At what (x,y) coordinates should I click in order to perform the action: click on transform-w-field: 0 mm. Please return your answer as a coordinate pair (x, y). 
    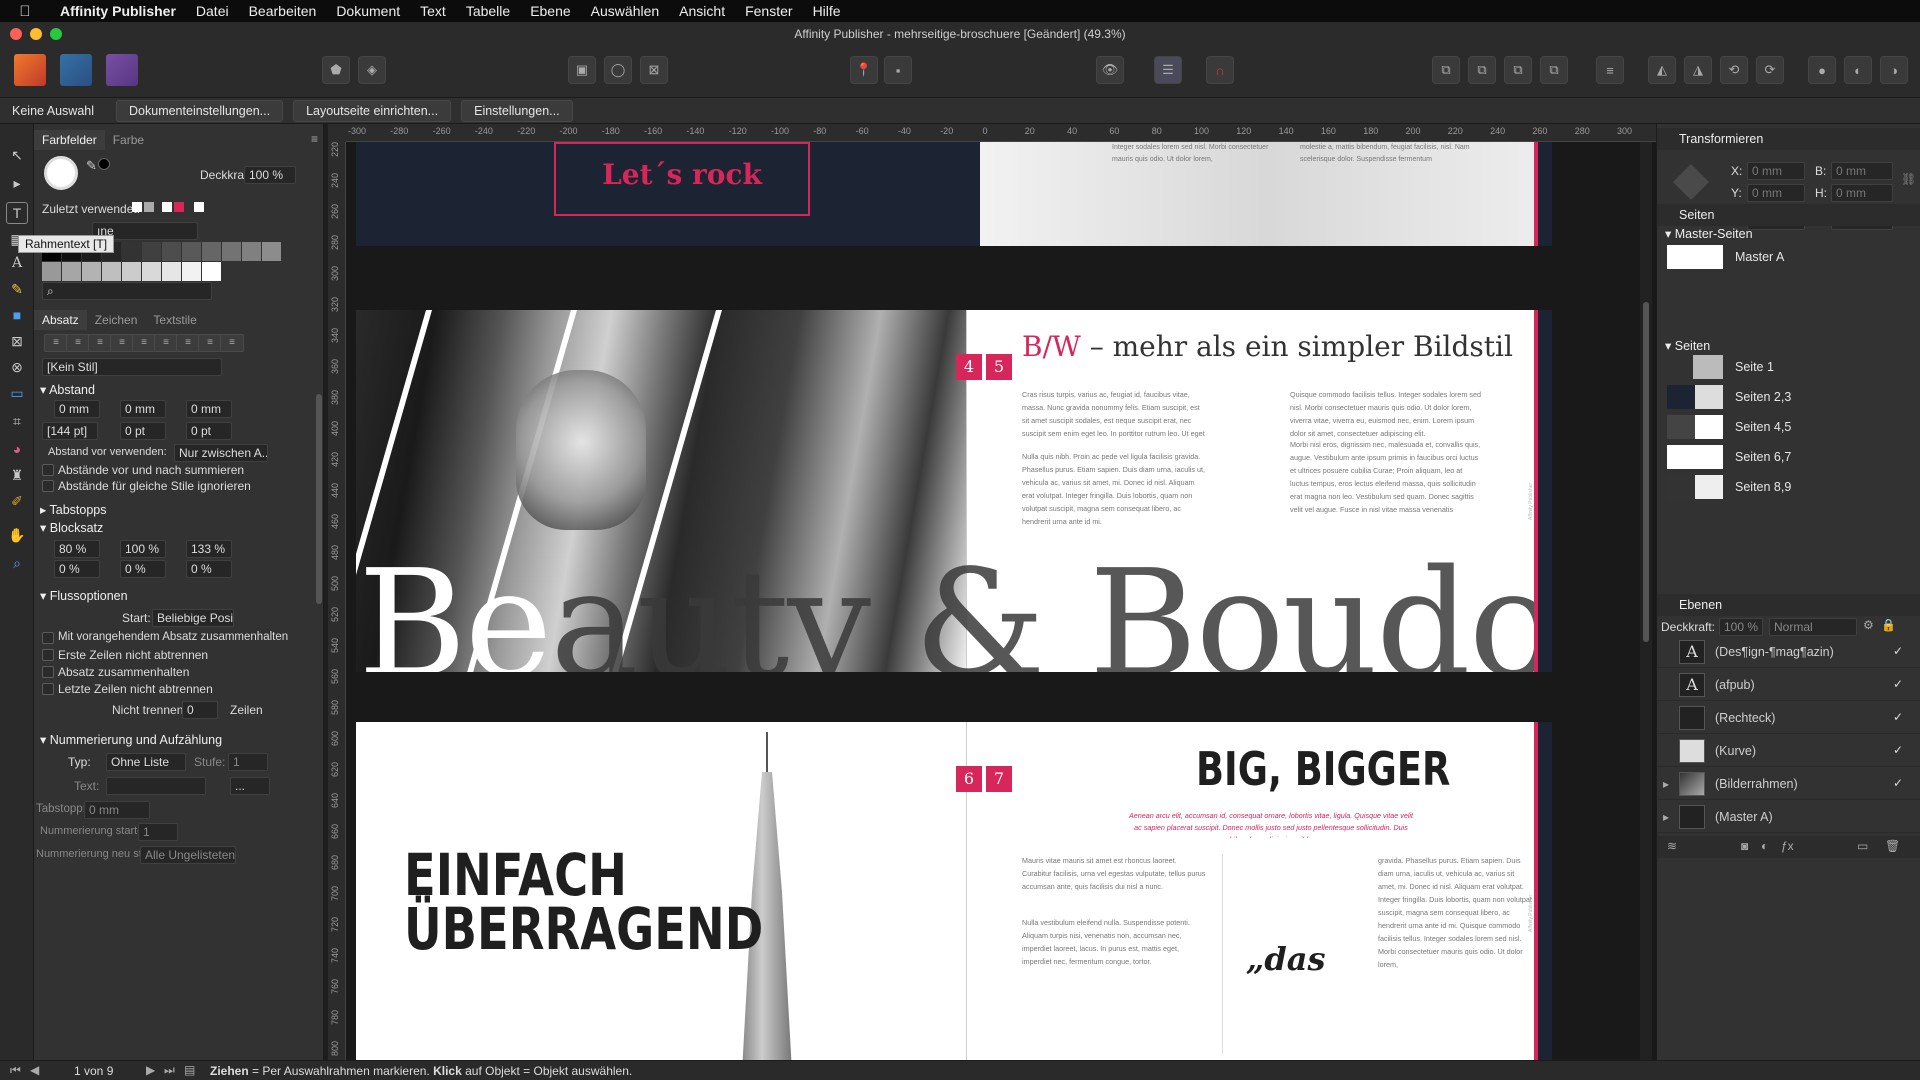
    Looking at the image, I should click on (1862, 171).